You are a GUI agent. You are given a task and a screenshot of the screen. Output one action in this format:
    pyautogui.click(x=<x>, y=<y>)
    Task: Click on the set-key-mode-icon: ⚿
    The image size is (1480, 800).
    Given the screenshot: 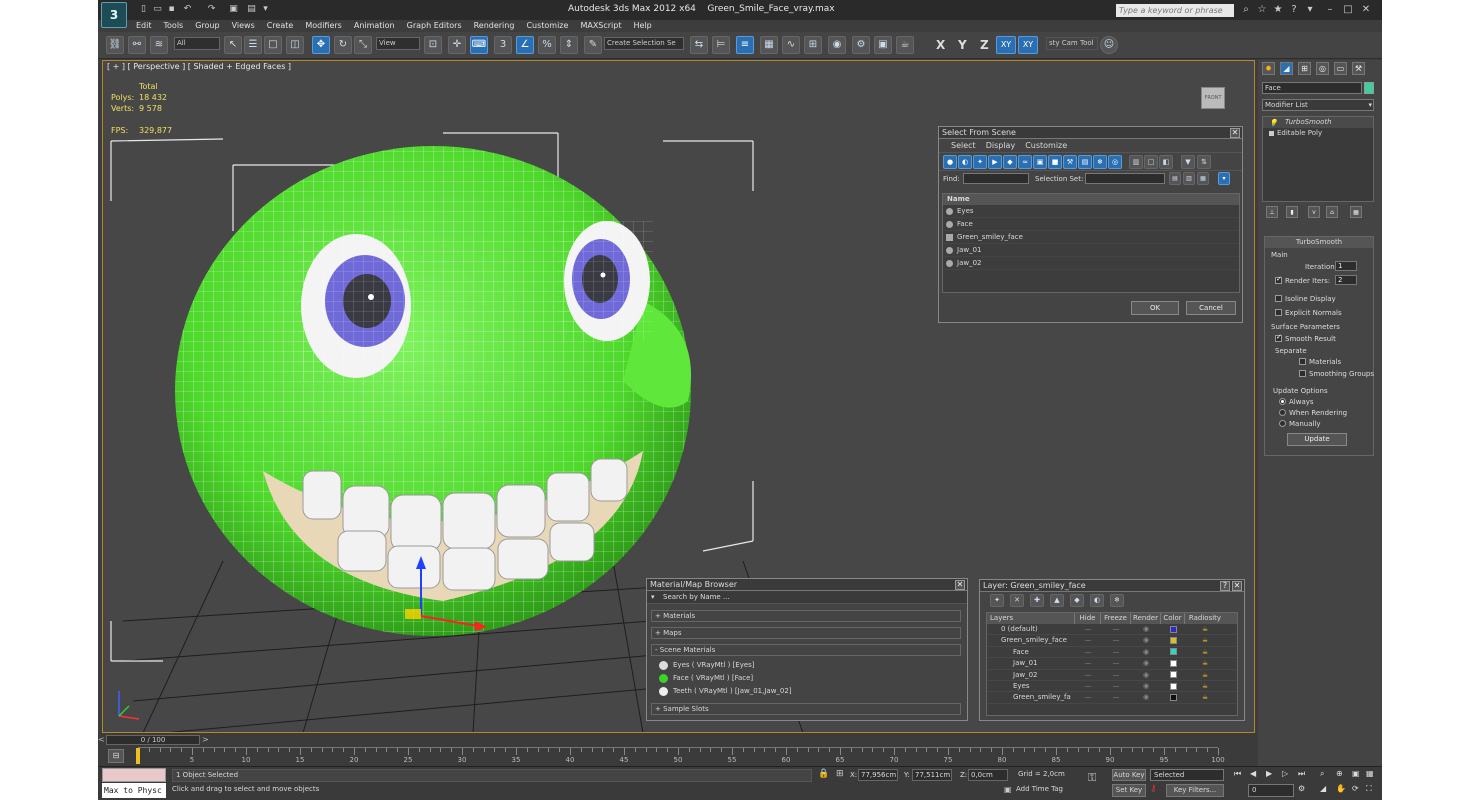 What is the action you would take?
    pyautogui.click(x=1097, y=778)
    